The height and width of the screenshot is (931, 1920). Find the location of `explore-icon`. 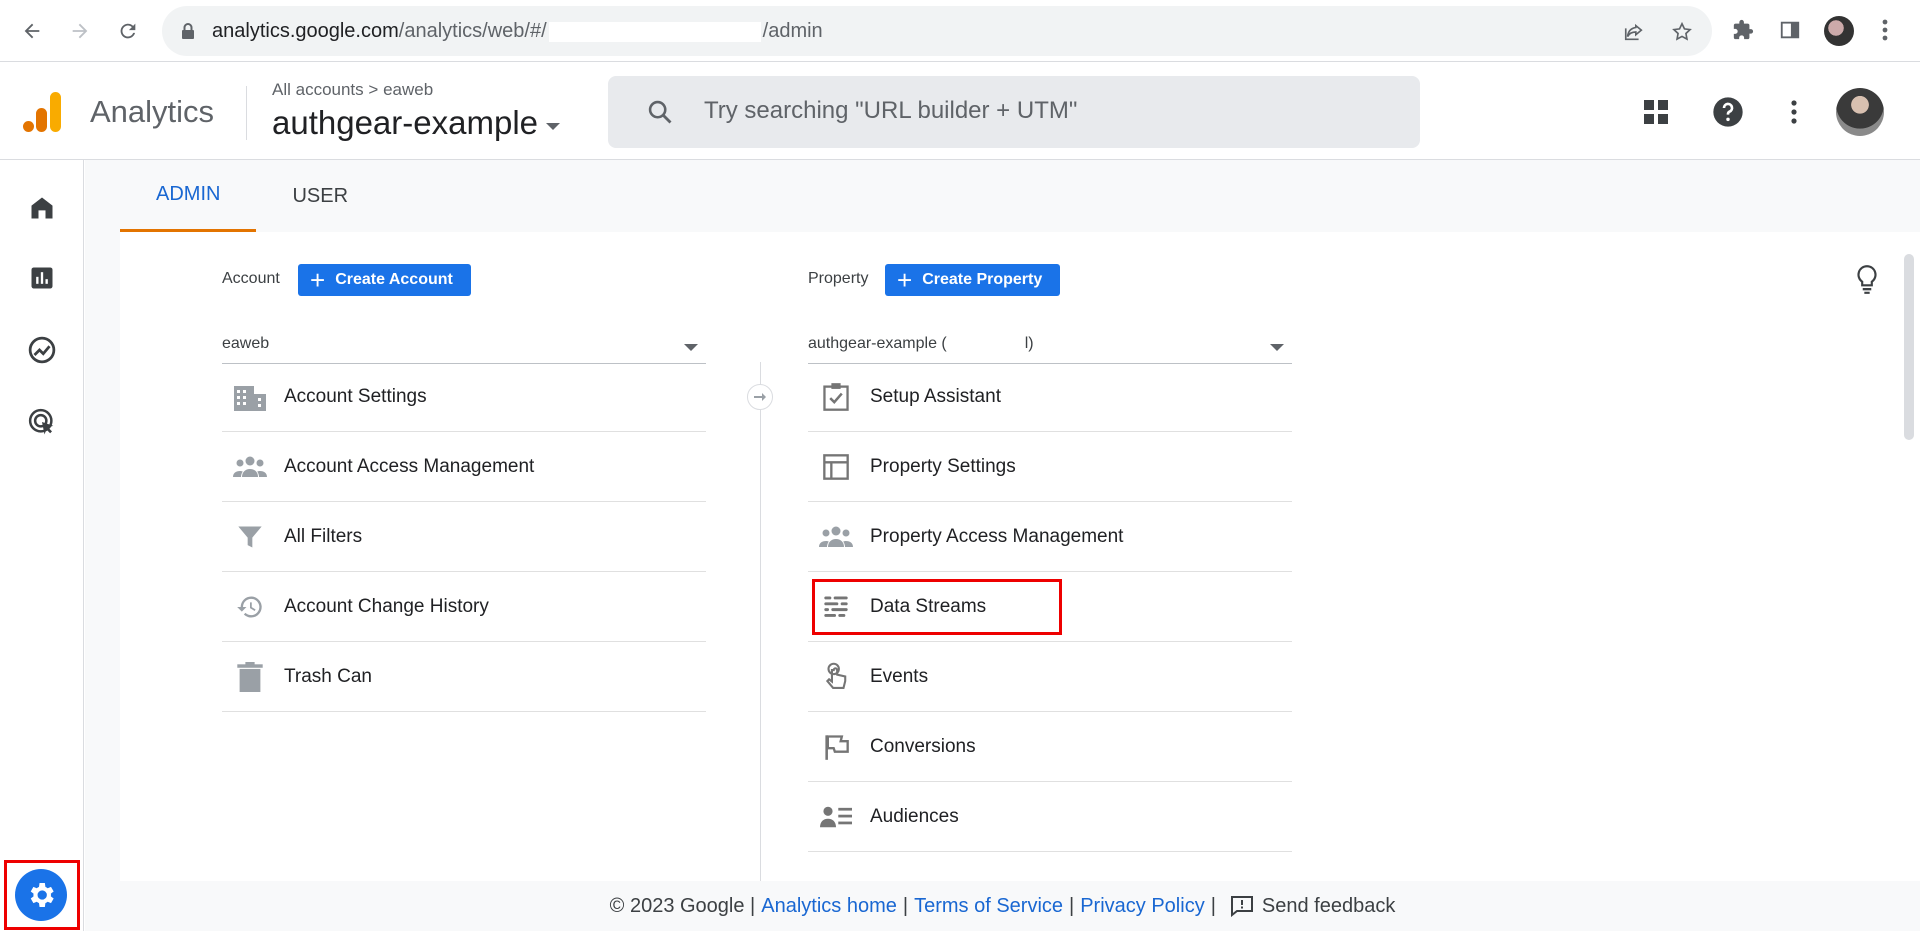

explore-icon is located at coordinates (42, 350).